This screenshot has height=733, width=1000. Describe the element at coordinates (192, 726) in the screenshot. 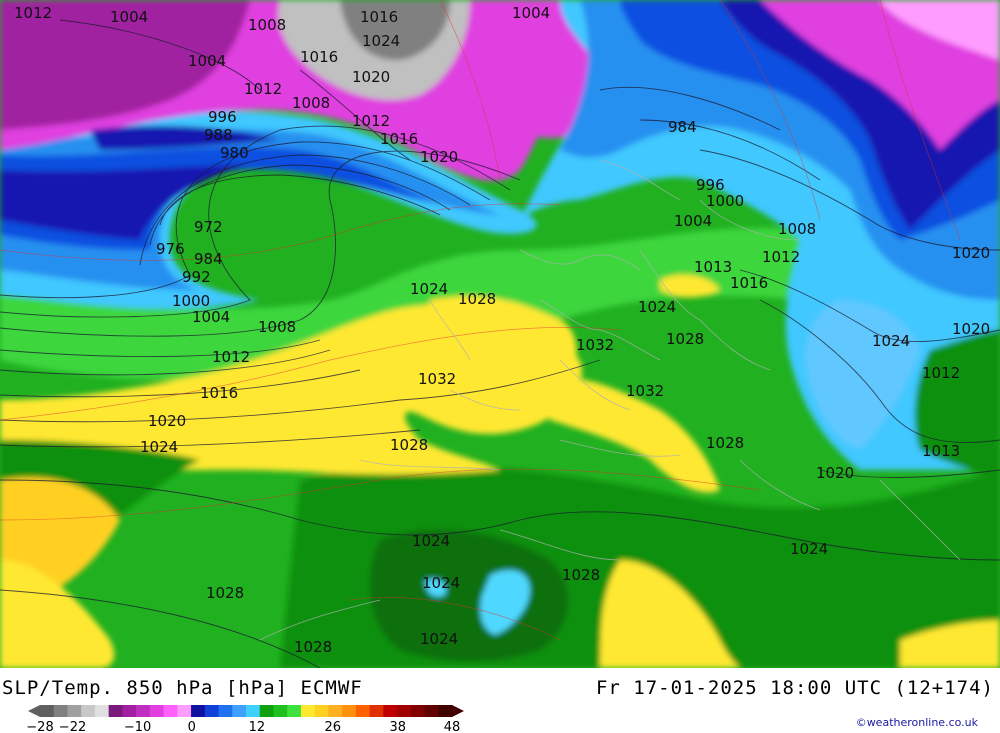

I see `legend-tick-label: 0` at that location.